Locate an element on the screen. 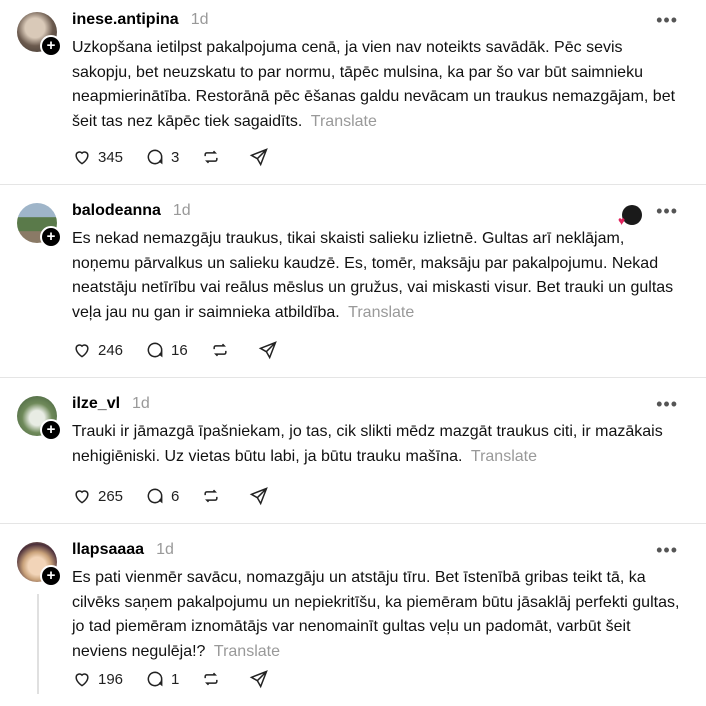 The width and height of the screenshot is (706, 706). reply-count: 16 is located at coordinates (179, 350).